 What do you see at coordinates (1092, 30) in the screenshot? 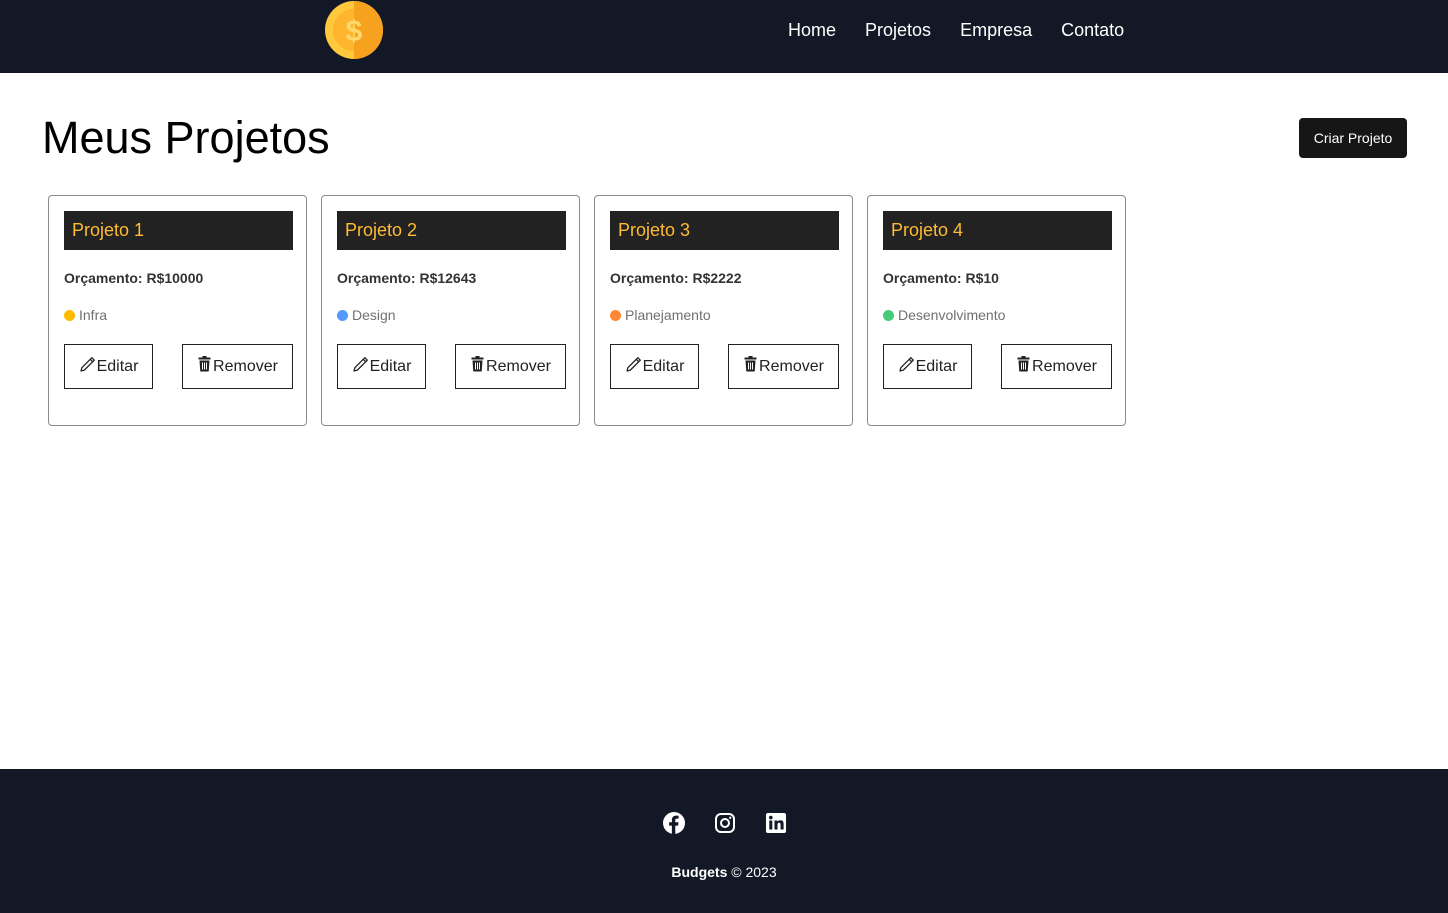
I see `nav-link-contato: Contato` at bounding box center [1092, 30].